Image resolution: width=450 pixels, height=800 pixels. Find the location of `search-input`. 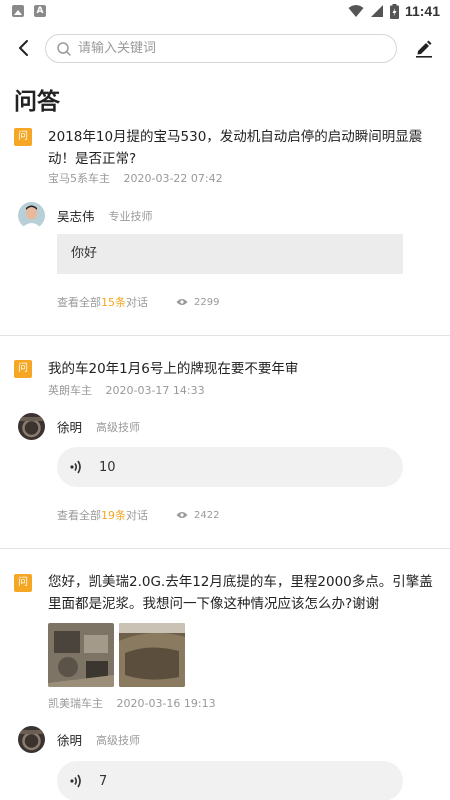

search-input is located at coordinates (228, 48).